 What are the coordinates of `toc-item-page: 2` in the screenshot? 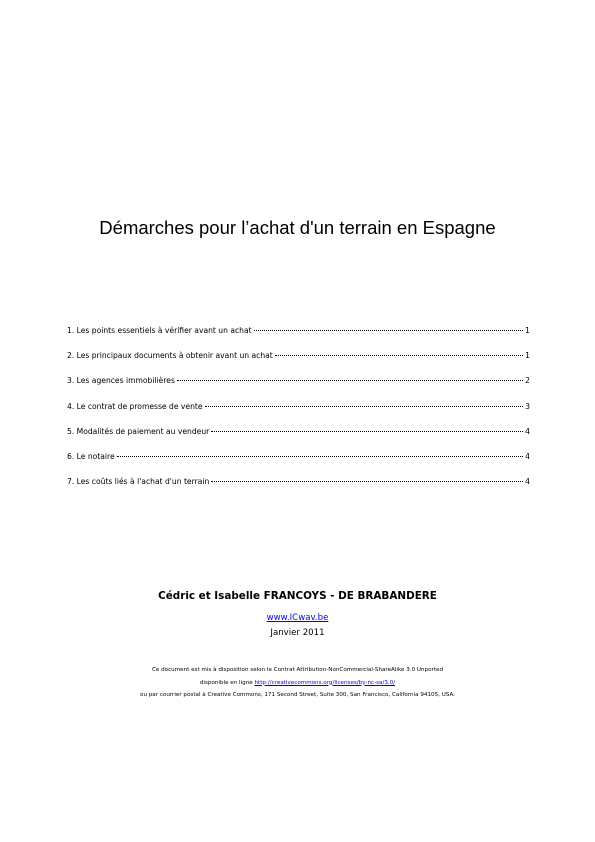 It's located at (527, 381).